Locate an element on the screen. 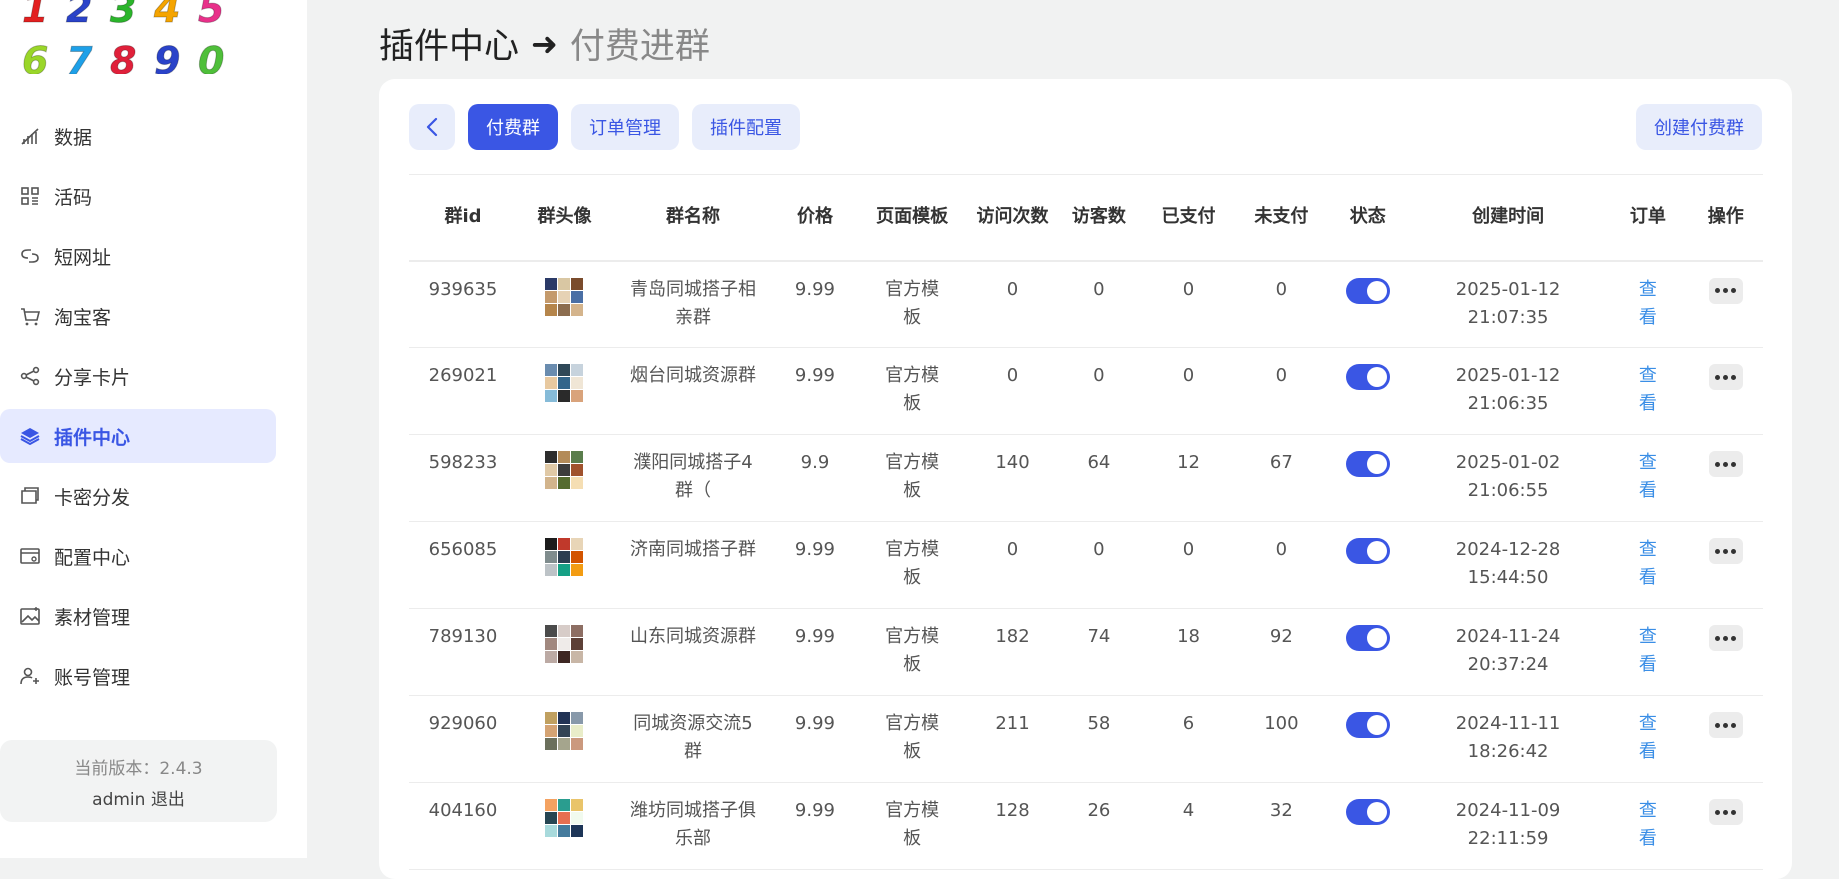  cell-visits-text: 140 is located at coordinates (1012, 462).